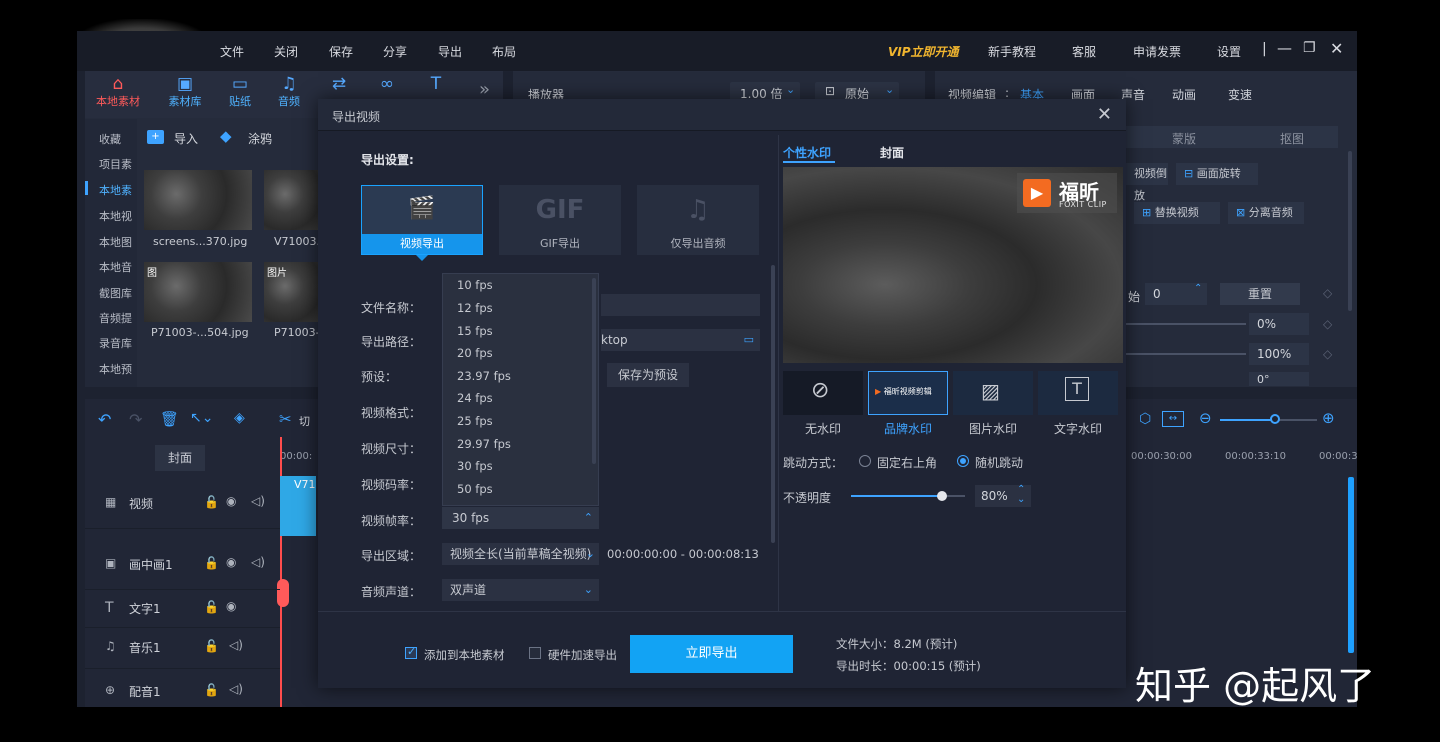 The width and height of the screenshot is (1440, 742). What do you see at coordinates (475, 285) in the screenshot?
I see `fps-option: 10 fps` at bounding box center [475, 285].